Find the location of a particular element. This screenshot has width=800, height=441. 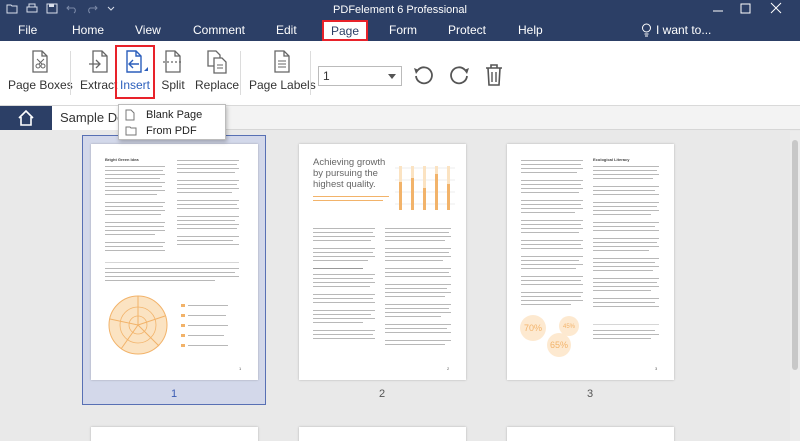

split-icon is located at coordinates (173, 61).